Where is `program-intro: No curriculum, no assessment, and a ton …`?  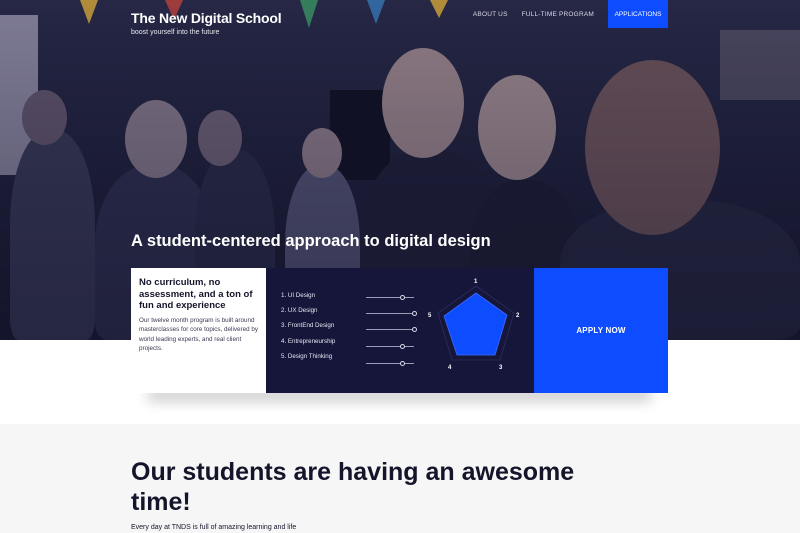
program-intro: No curriculum, no assessment, and a ton … is located at coordinates (198, 330).